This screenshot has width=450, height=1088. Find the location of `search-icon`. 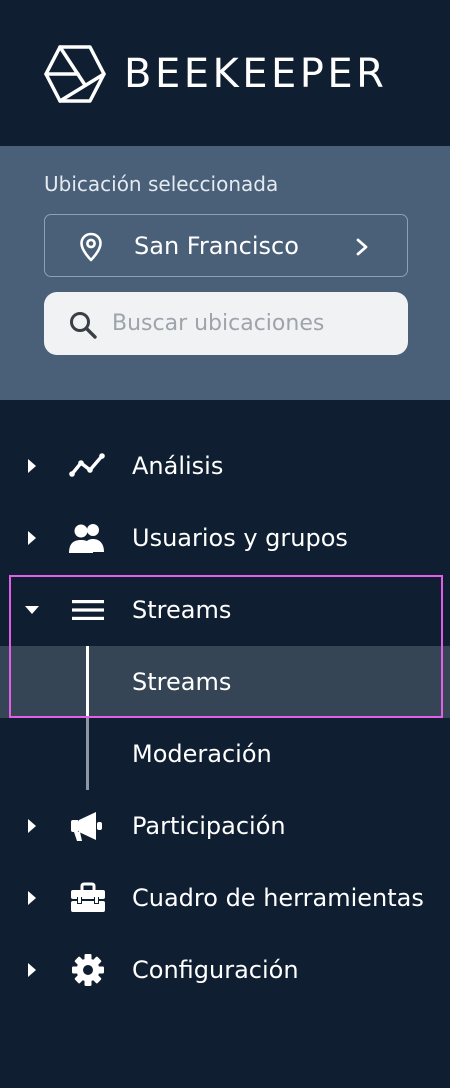

search-icon is located at coordinates (83, 325).